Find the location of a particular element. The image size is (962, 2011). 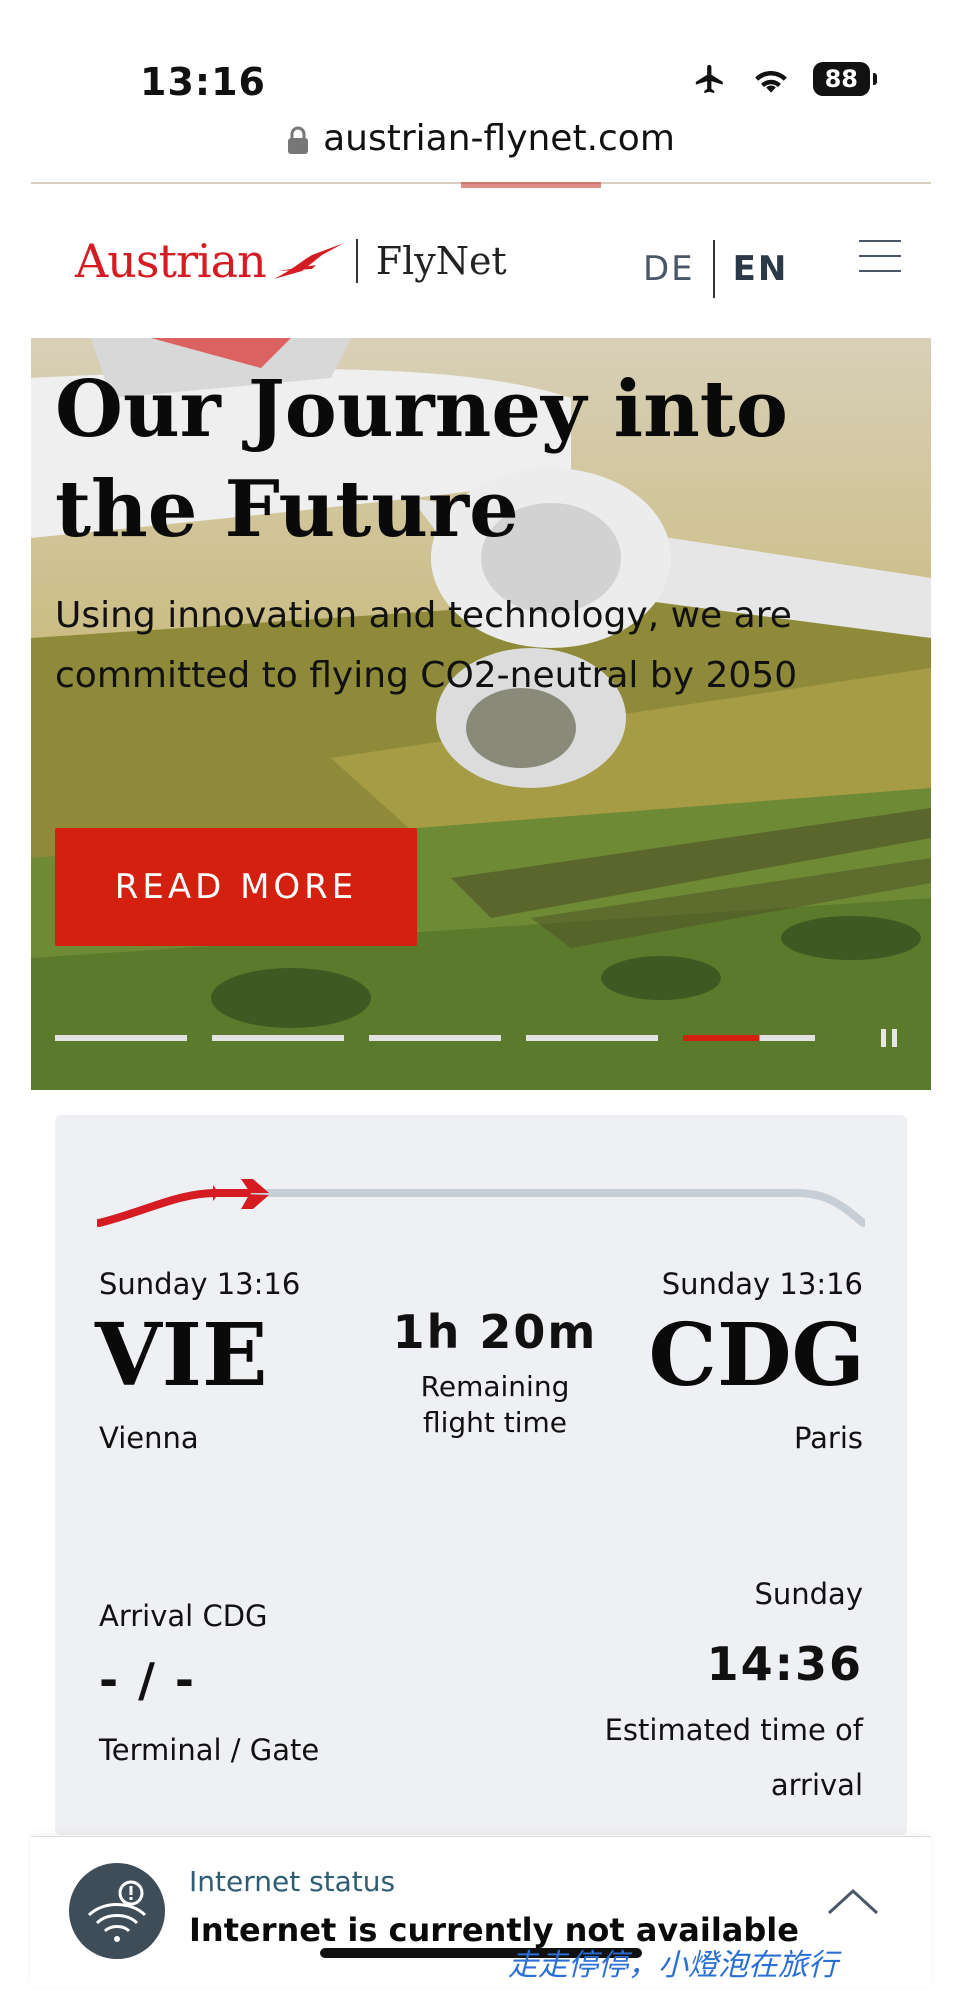

lang-en: EN is located at coordinates (761, 269).